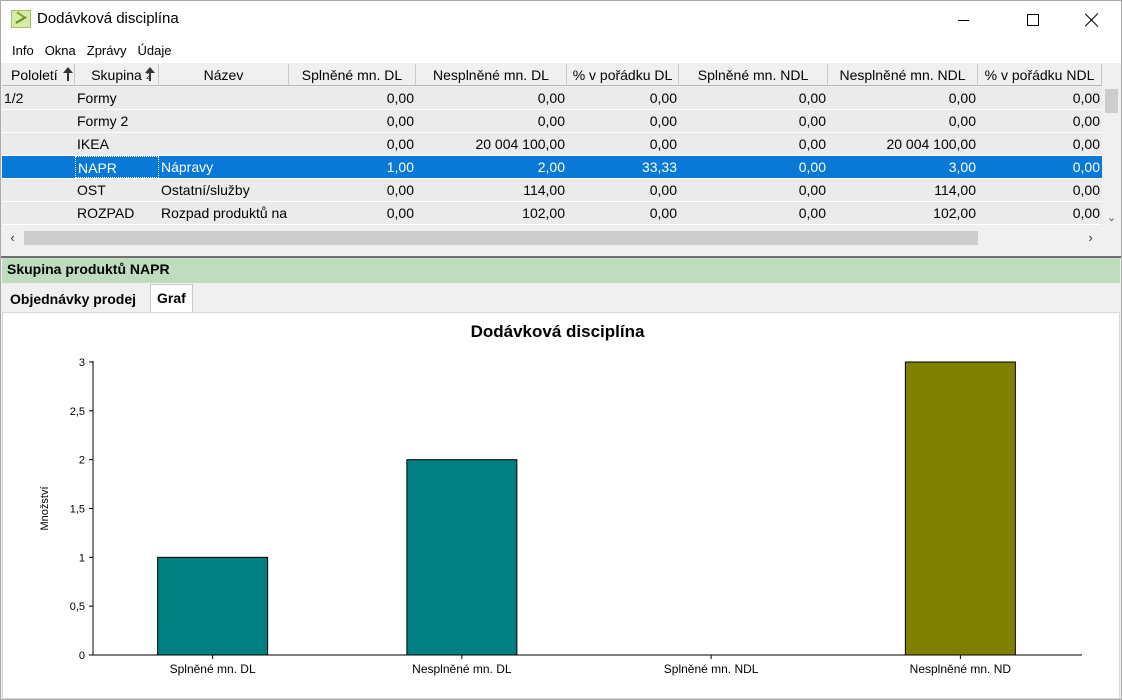 This screenshot has height=700, width=1122. I want to click on tab-graf: Graf, so click(171, 298).